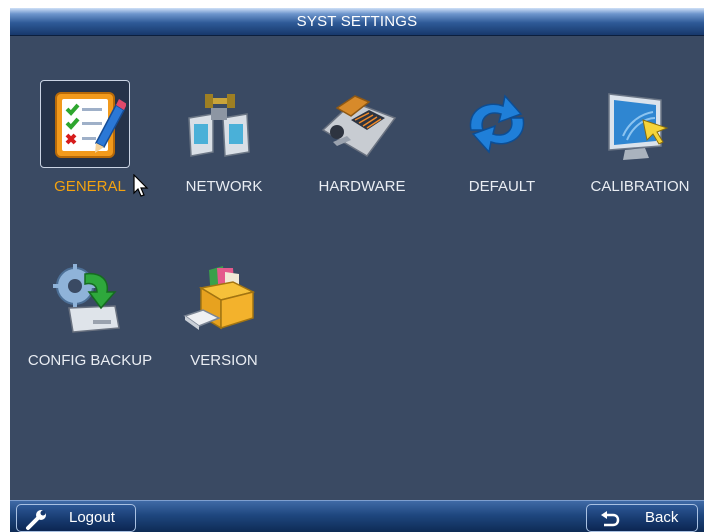 This screenshot has width=705, height=532. I want to click on menu-item-version-label: VERSION, so click(224, 360).